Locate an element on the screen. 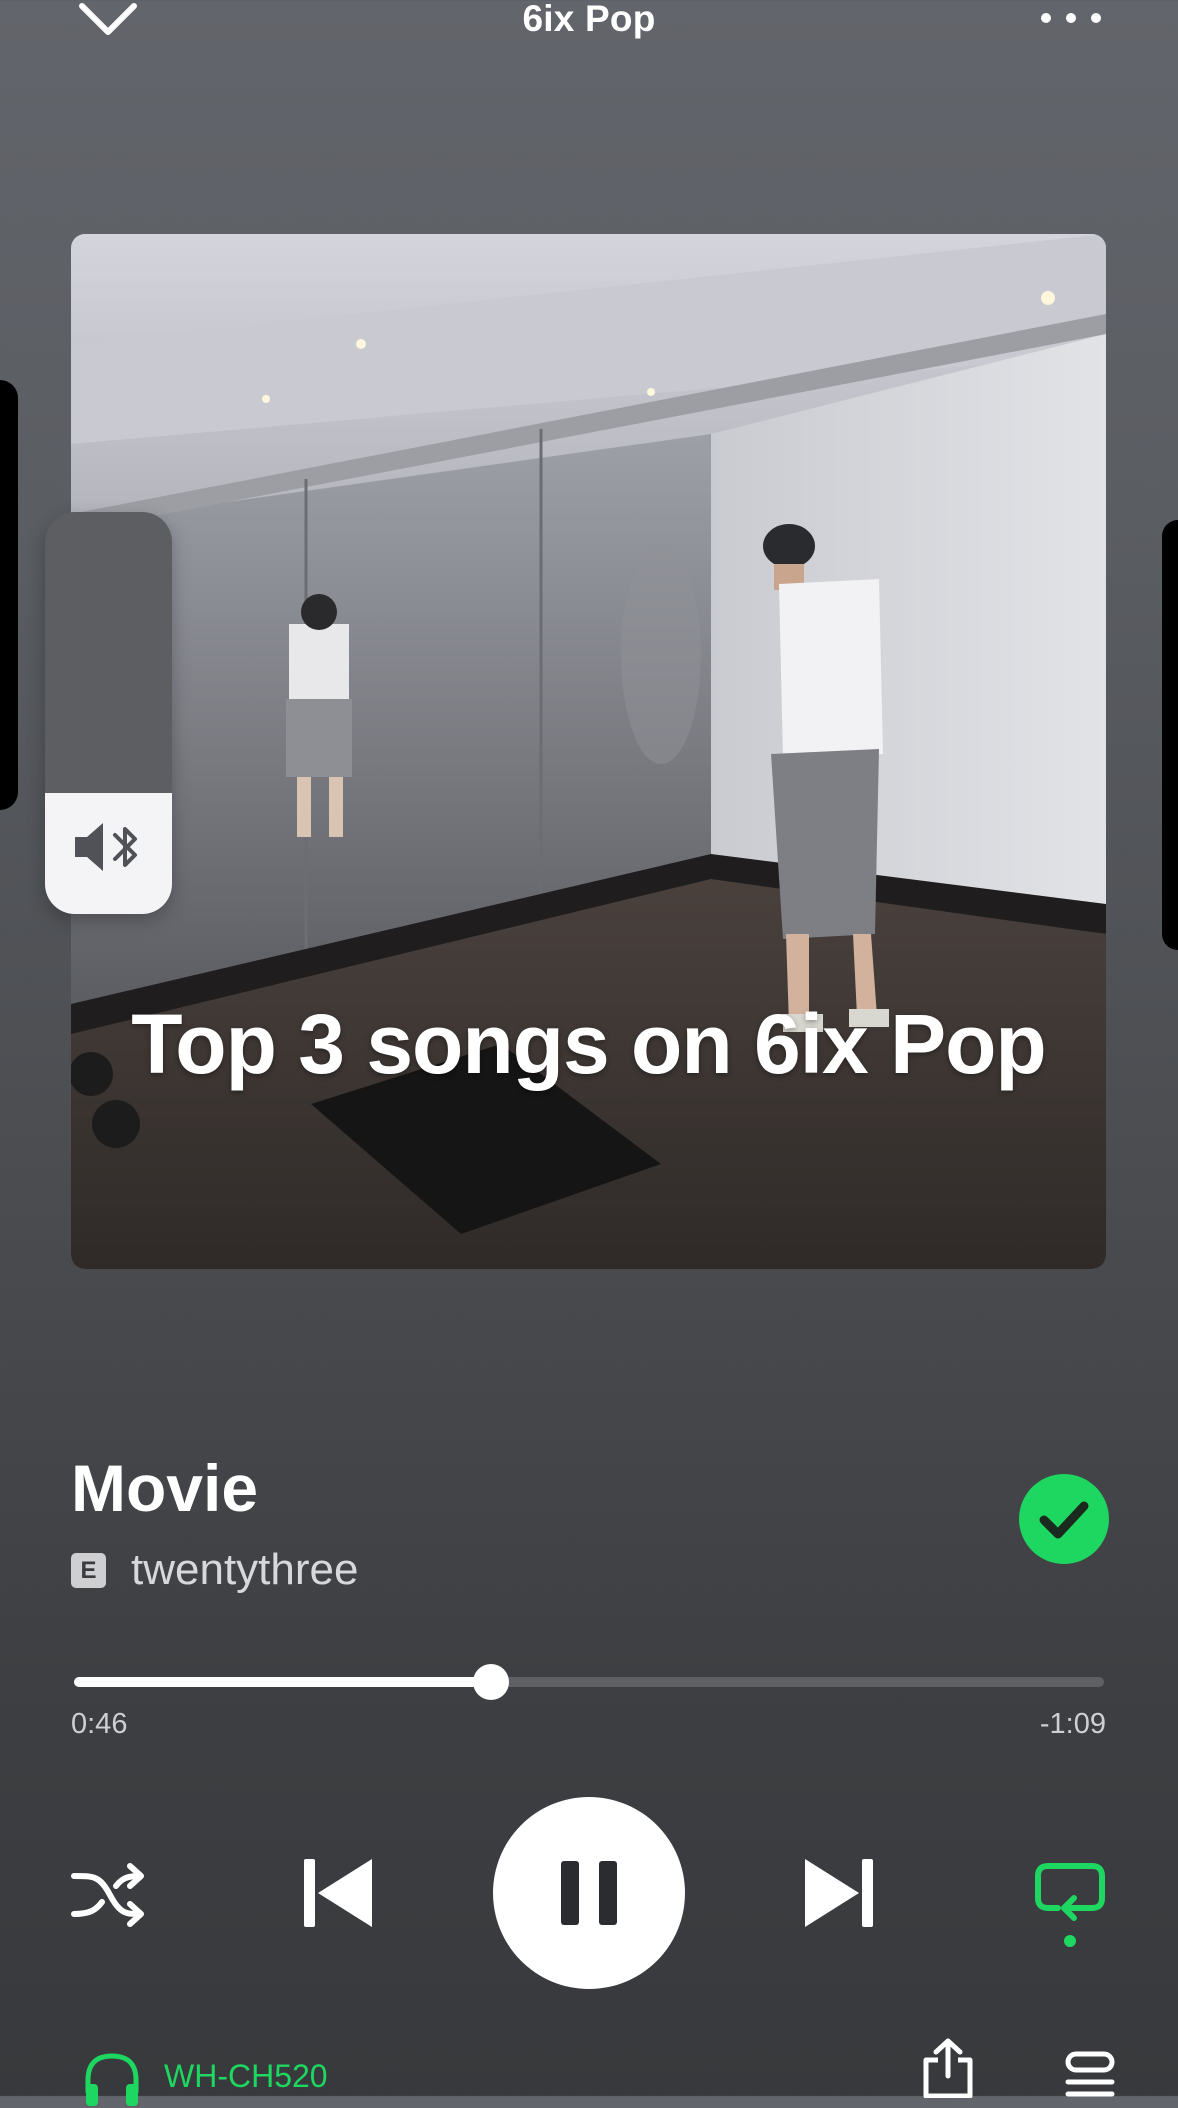 This screenshot has height=2108, width=1178. queue-icon is located at coordinates (1090, 2074).